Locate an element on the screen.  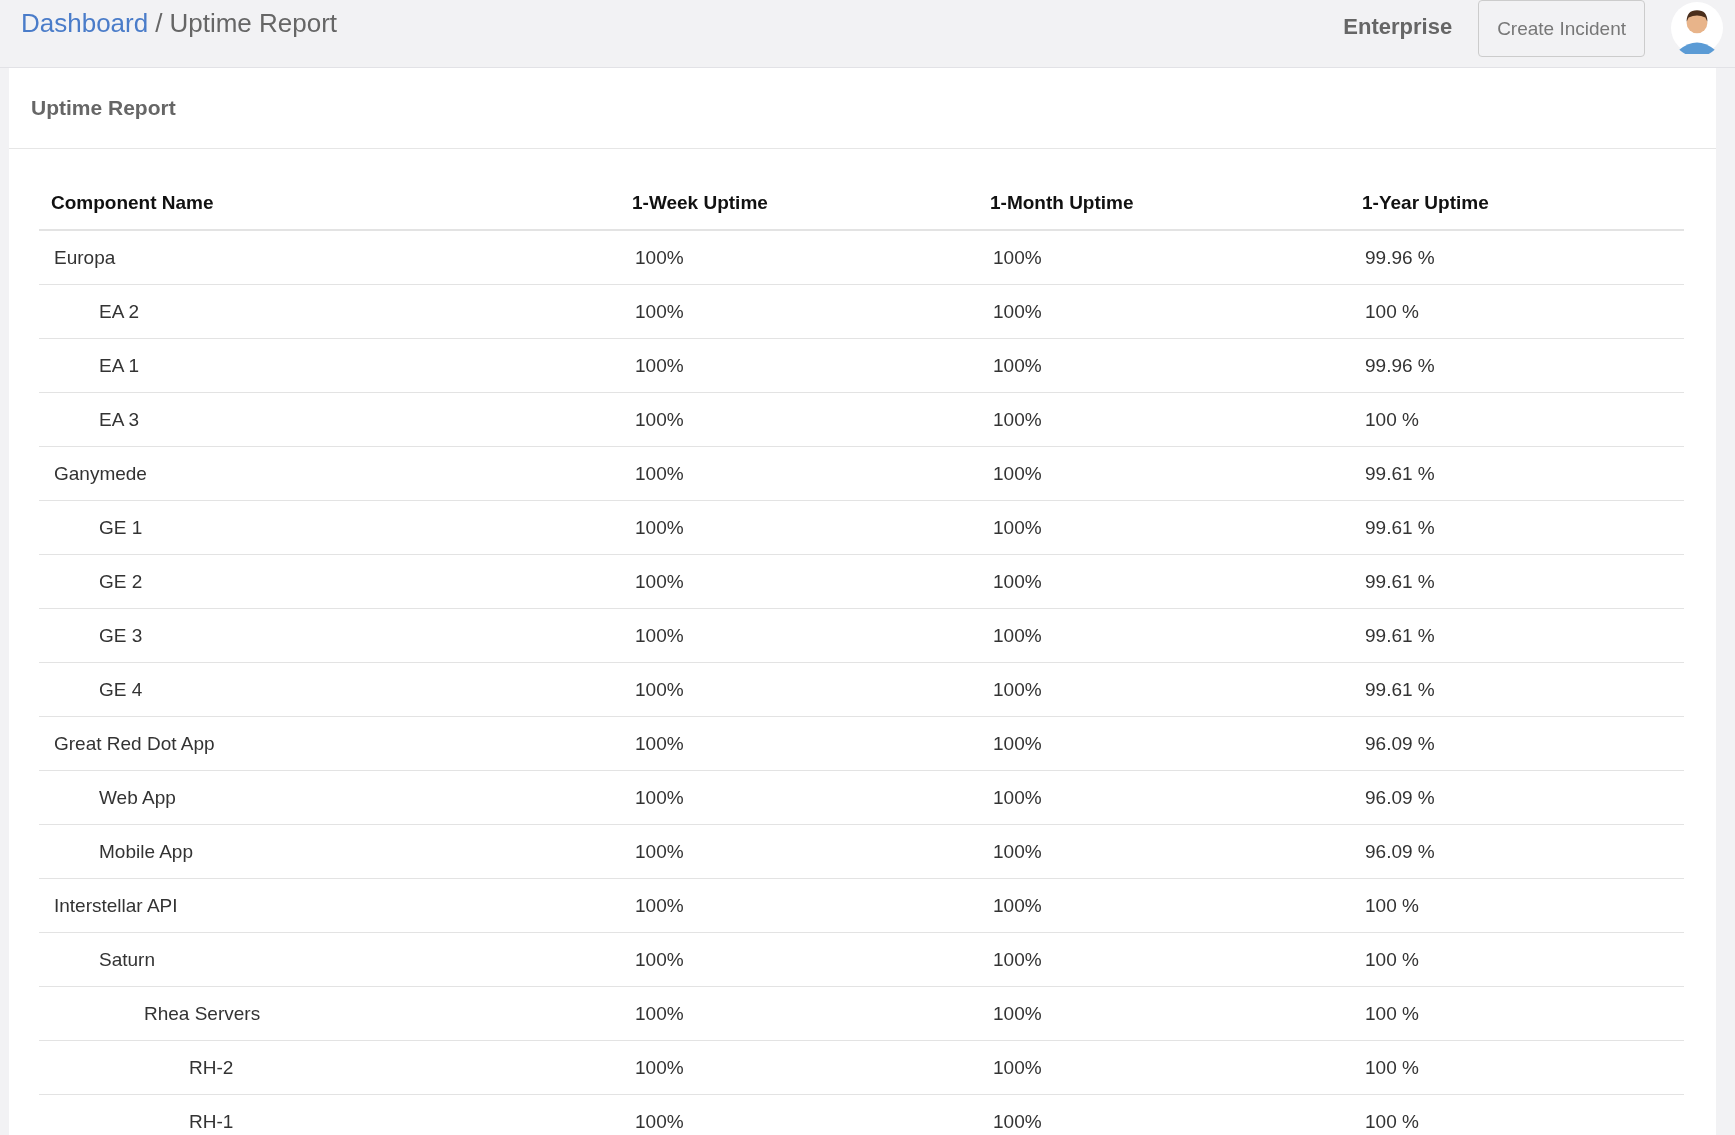
component-name-cell-text: Great Red Dot App is located at coordinates (134, 743).